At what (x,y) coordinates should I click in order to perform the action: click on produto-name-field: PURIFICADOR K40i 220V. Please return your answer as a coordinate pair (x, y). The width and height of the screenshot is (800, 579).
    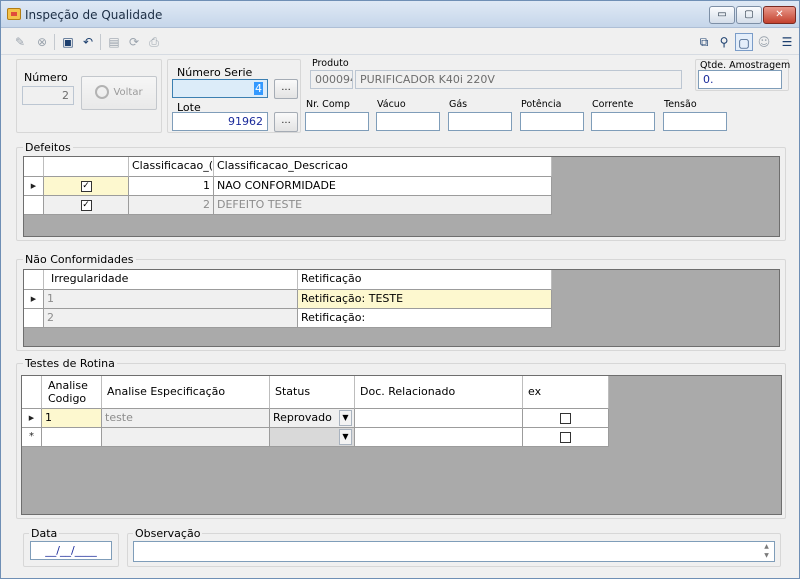
    Looking at the image, I should click on (518, 79).